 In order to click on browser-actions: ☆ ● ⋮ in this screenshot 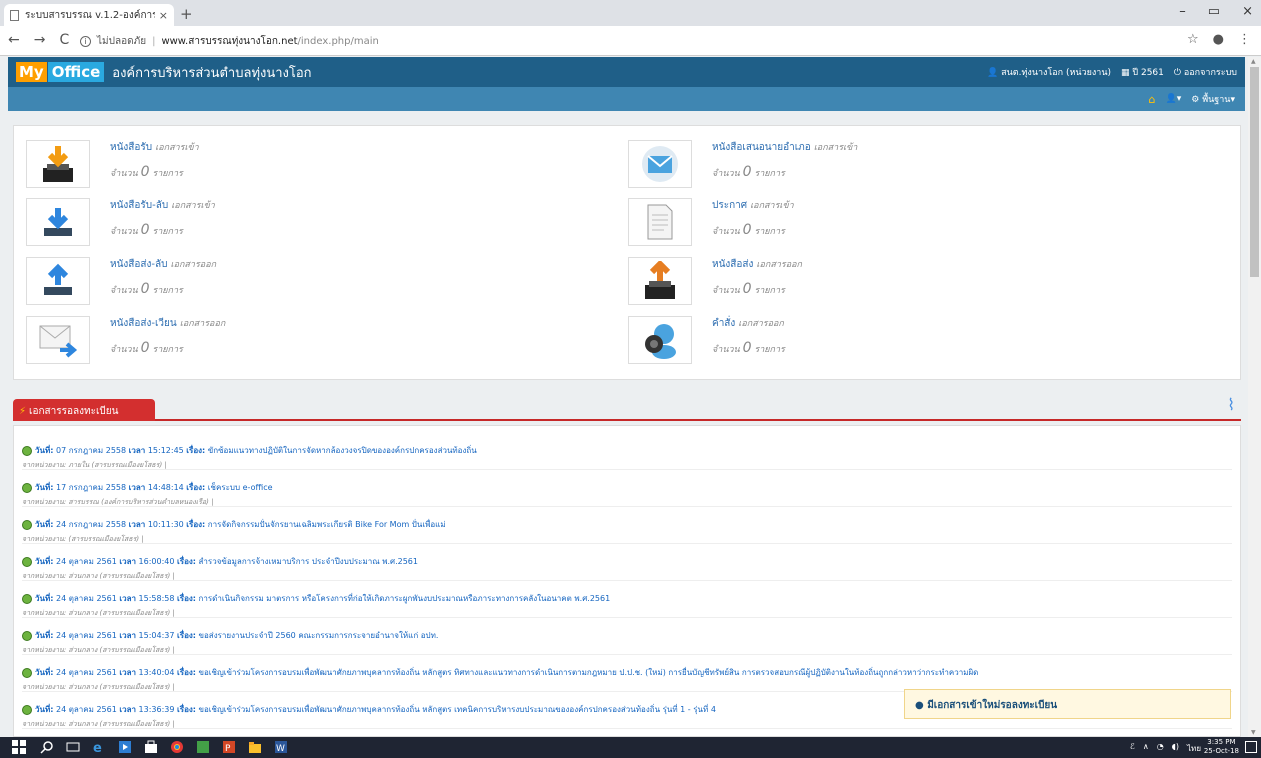, I will do `click(1219, 39)`.